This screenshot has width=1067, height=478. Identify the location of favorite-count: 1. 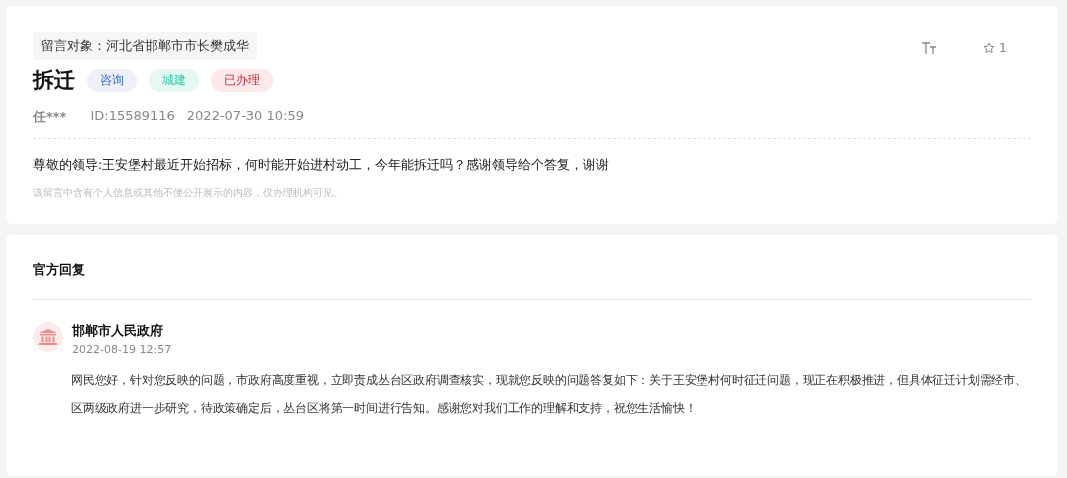
(1002, 47).